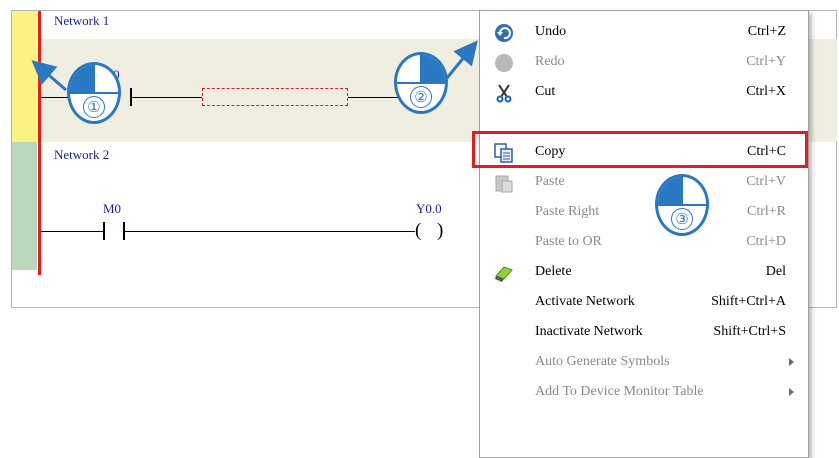 The image size is (839, 458). Describe the element at coordinates (568, 241) in the screenshot. I see `menu-item-label: Paste to OR` at that location.